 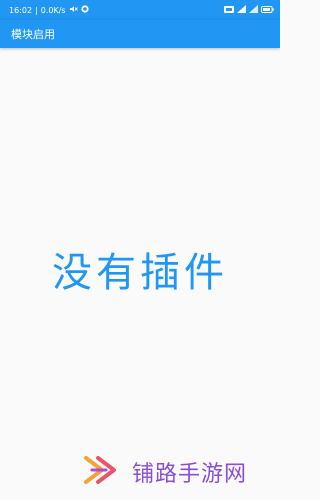 What do you see at coordinates (102, 472) in the screenshot?
I see `watermark-logo-icon` at bounding box center [102, 472].